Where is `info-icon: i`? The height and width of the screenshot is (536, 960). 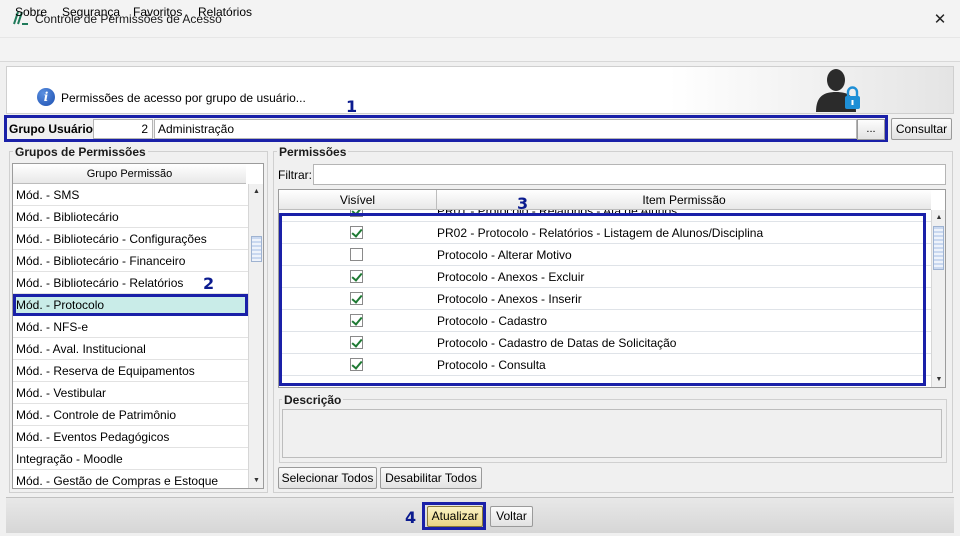 info-icon: i is located at coordinates (46, 97).